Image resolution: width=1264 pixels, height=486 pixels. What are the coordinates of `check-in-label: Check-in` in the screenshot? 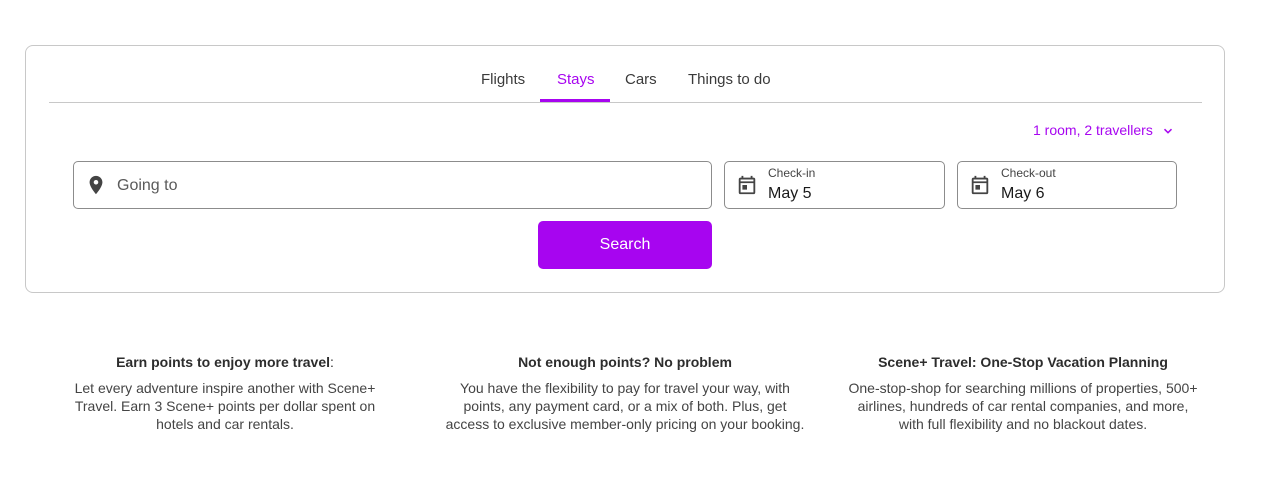 It's located at (792, 173).